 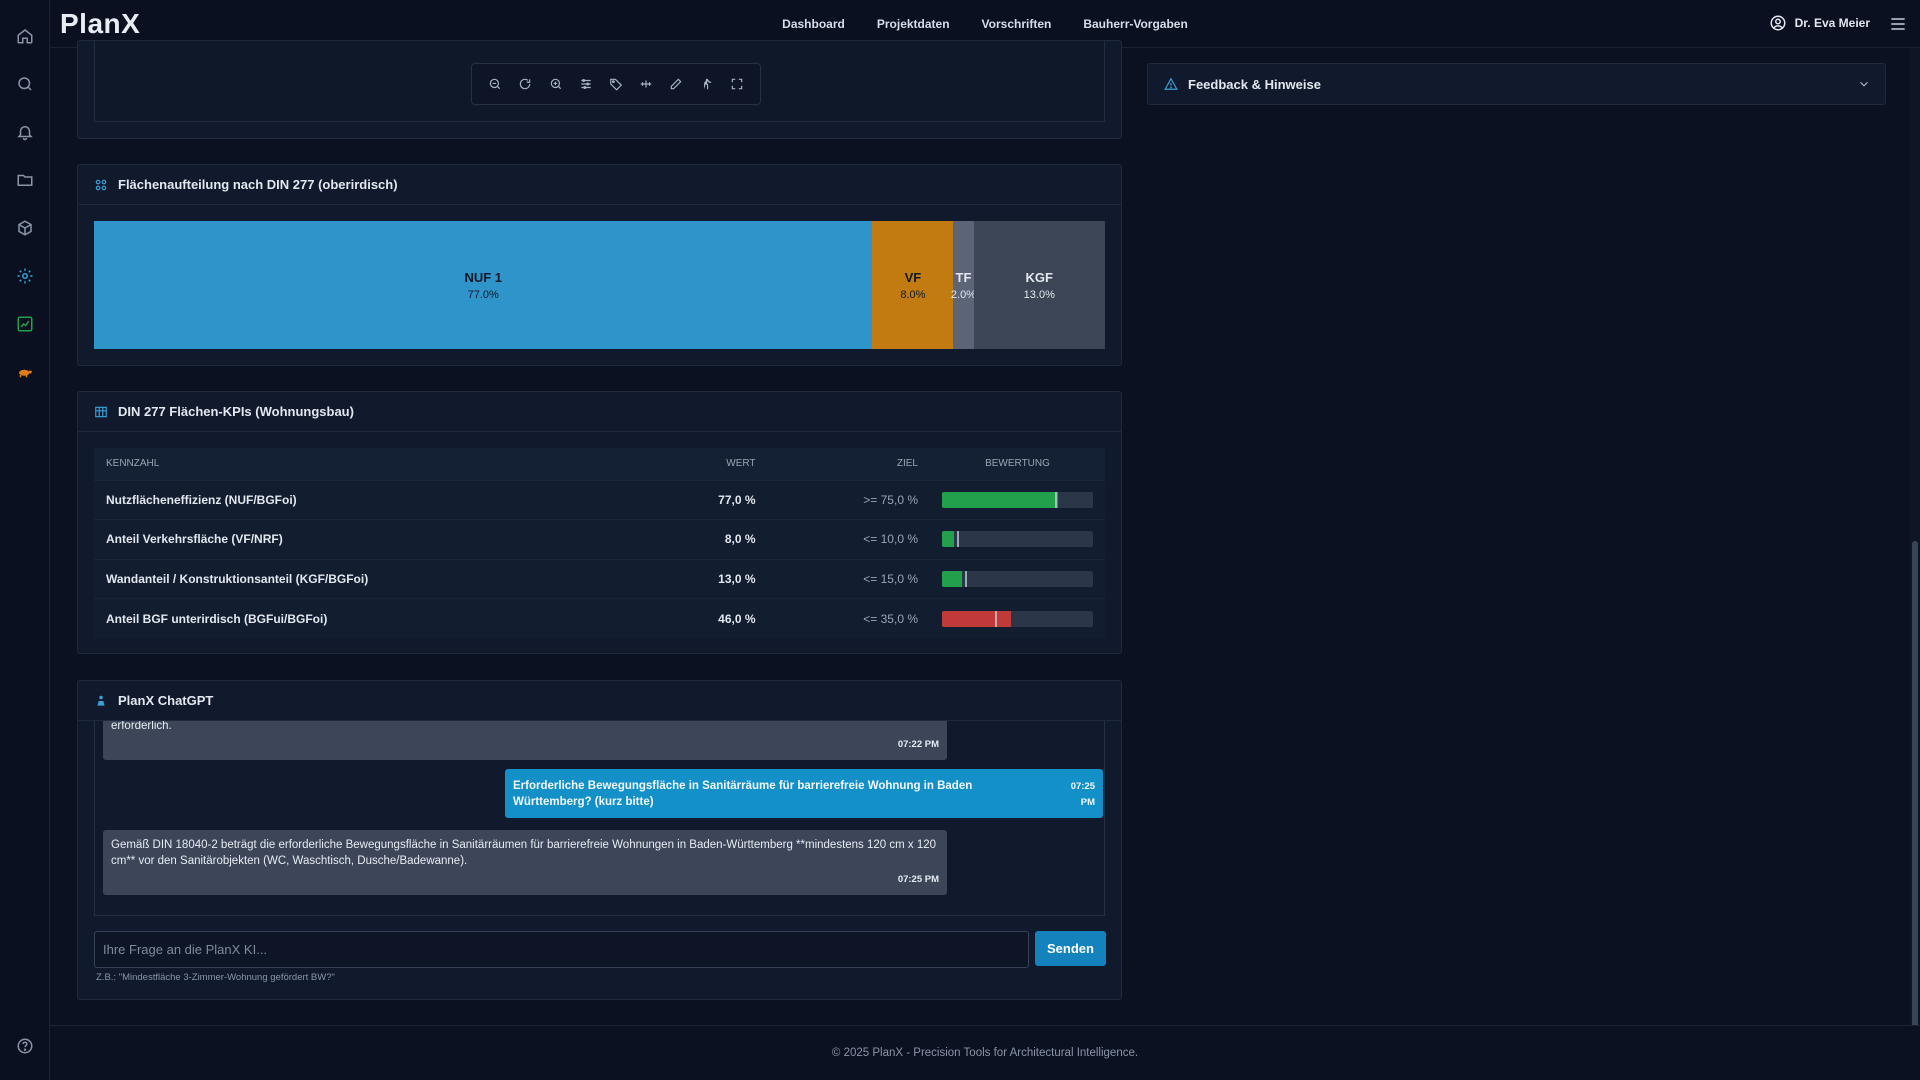 I want to click on segment-label: KGF, so click(x=1039, y=277).